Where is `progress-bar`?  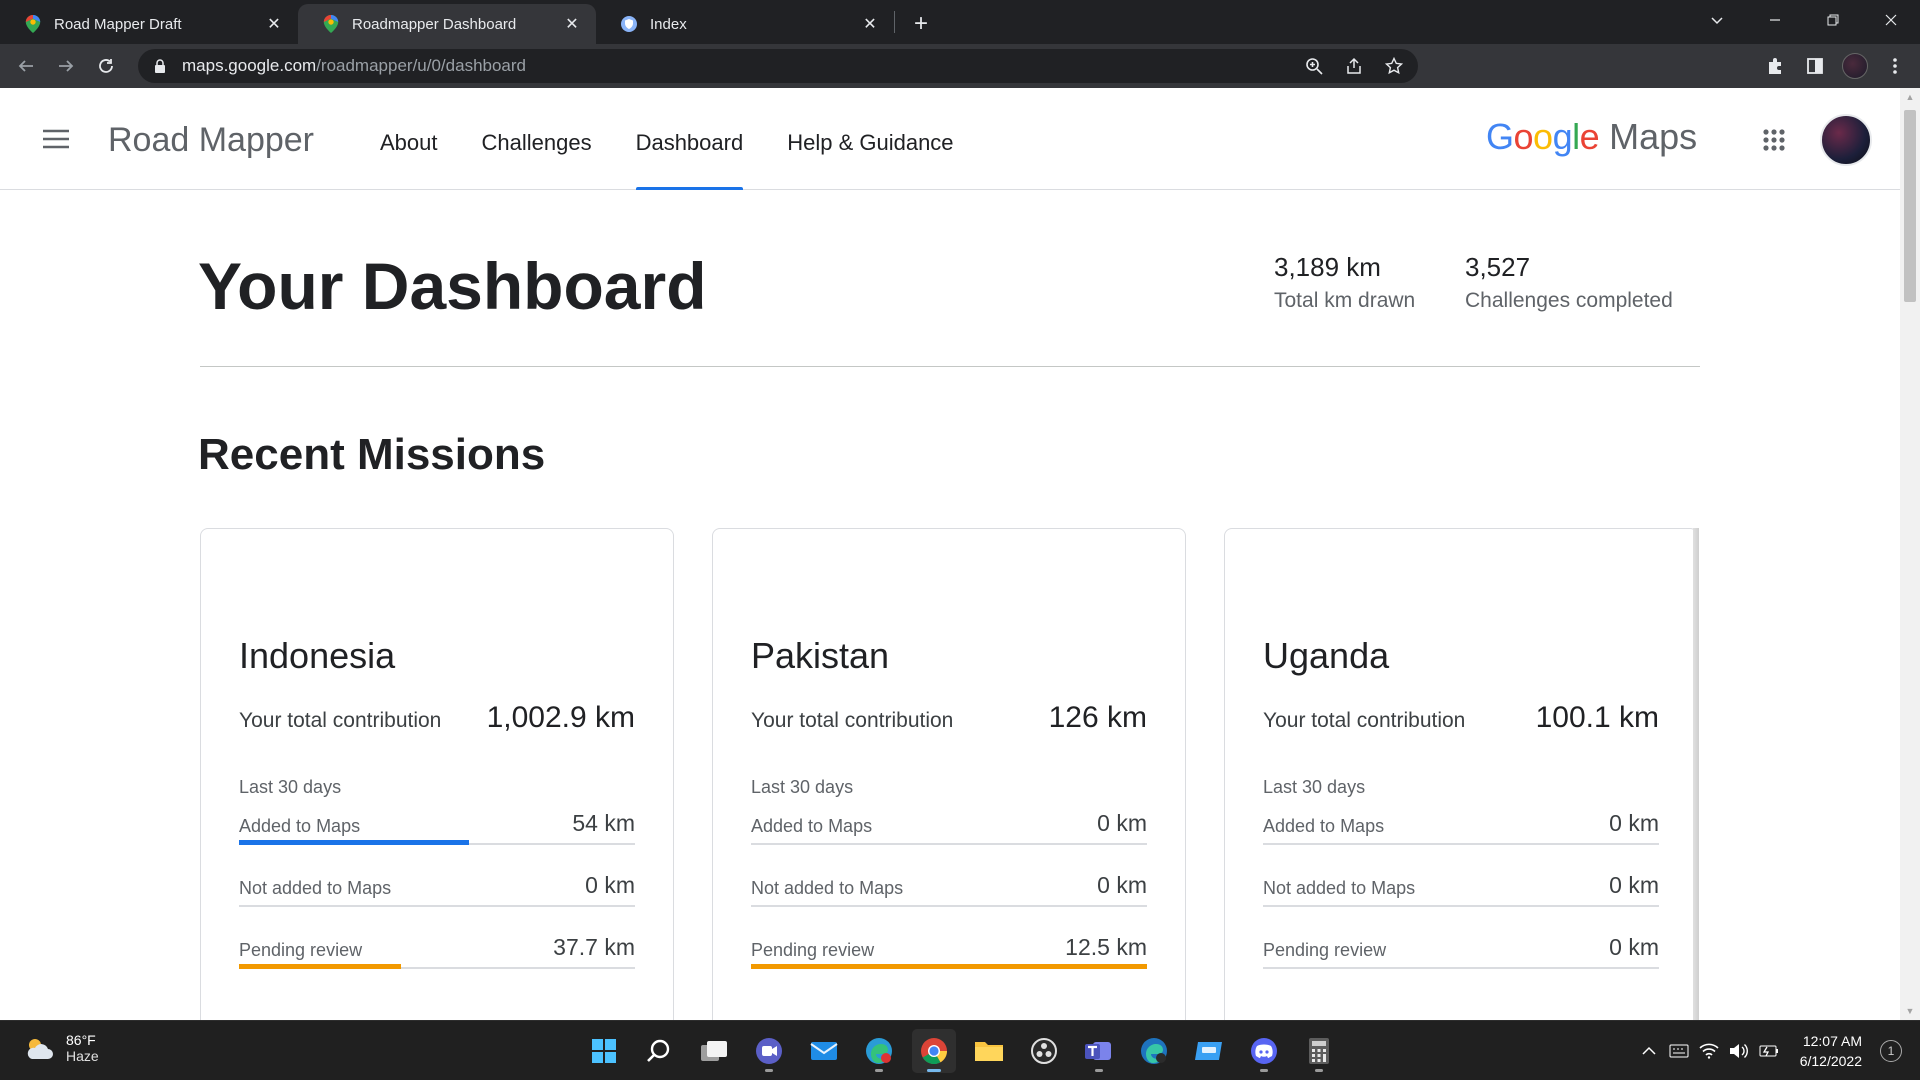 progress-bar is located at coordinates (320, 966).